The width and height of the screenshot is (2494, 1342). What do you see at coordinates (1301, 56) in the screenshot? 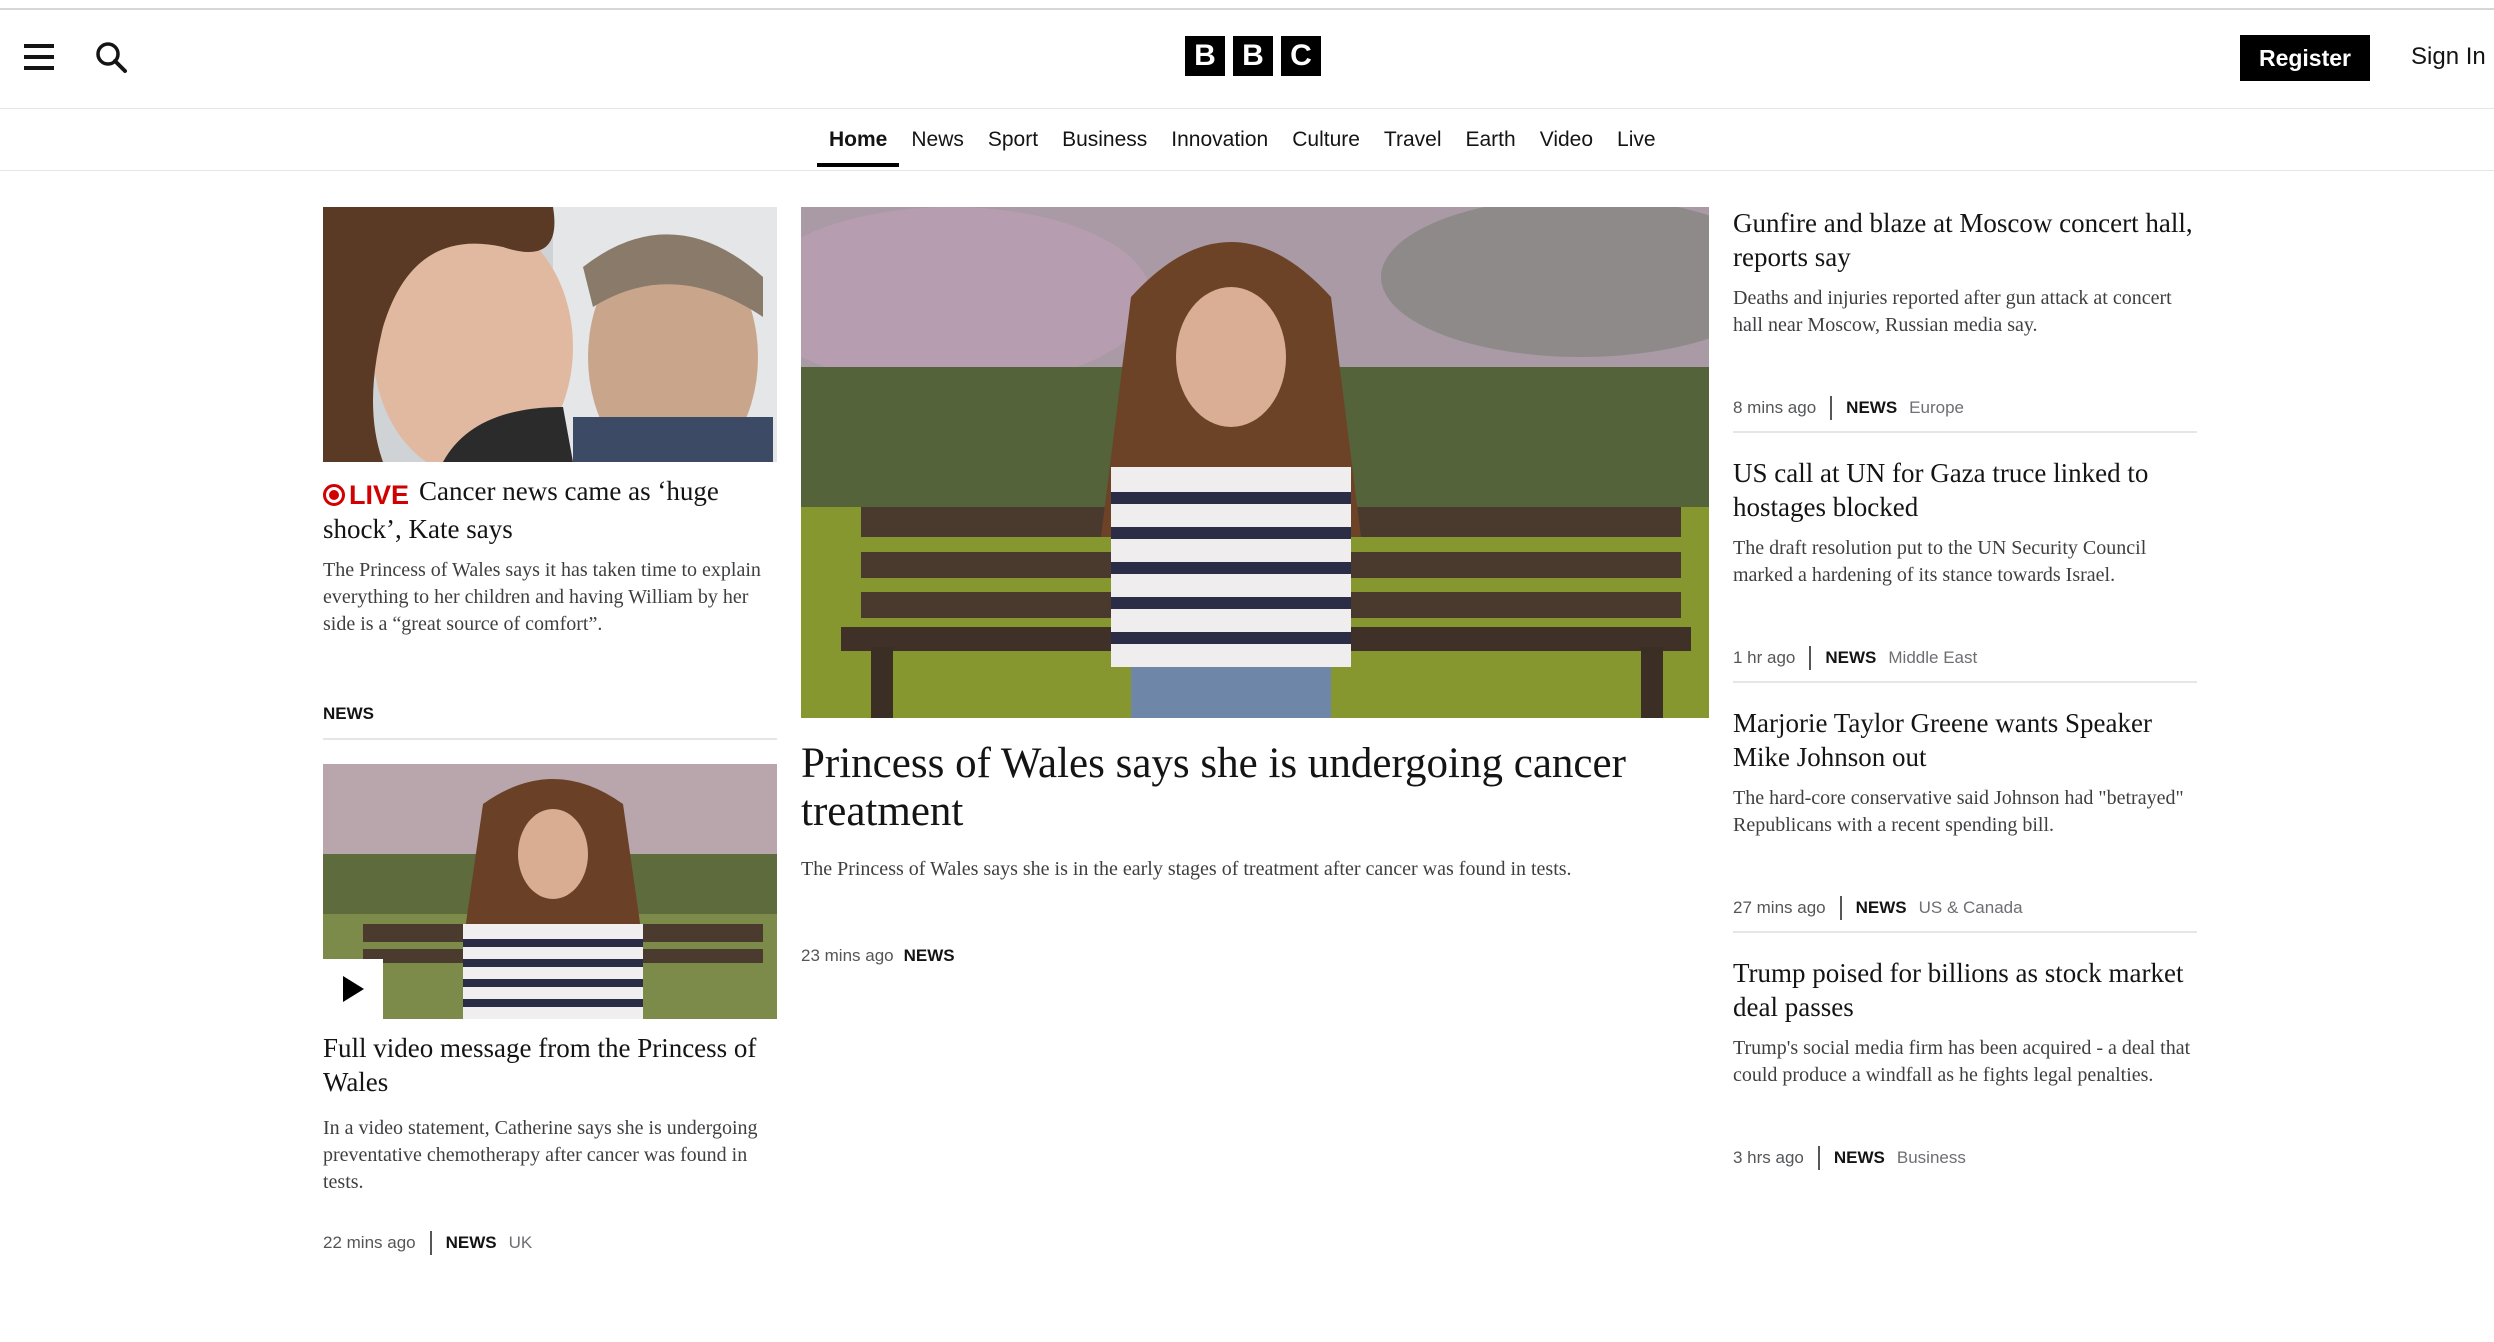
I see `logo-letter: C` at bounding box center [1301, 56].